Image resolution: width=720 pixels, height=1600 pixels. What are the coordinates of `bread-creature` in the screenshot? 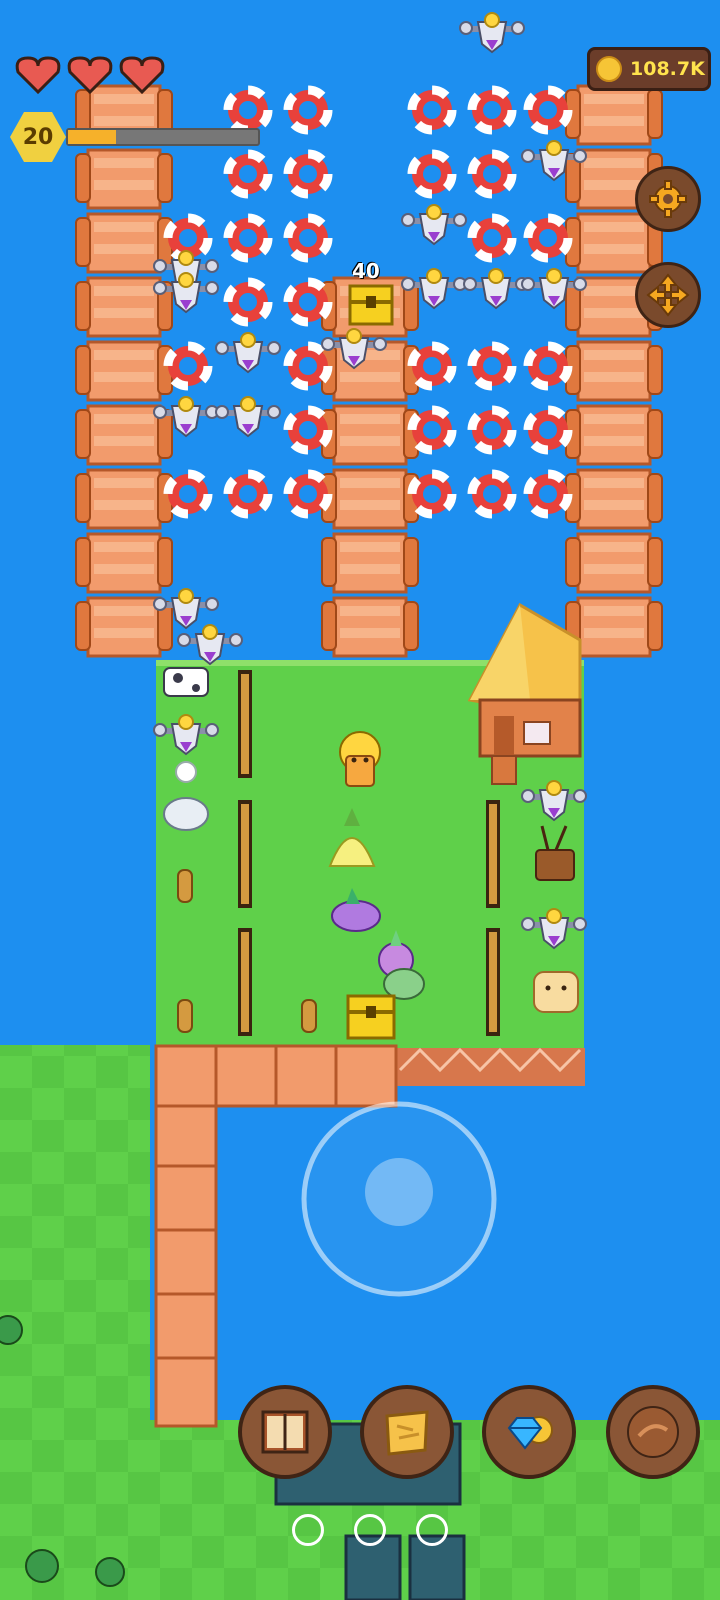 It's located at (556, 992).